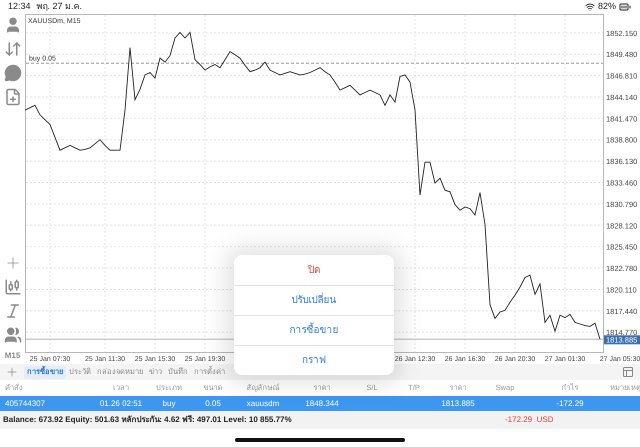 The width and height of the screenshot is (640, 447). I want to click on status-time: 12:34, so click(19, 7).